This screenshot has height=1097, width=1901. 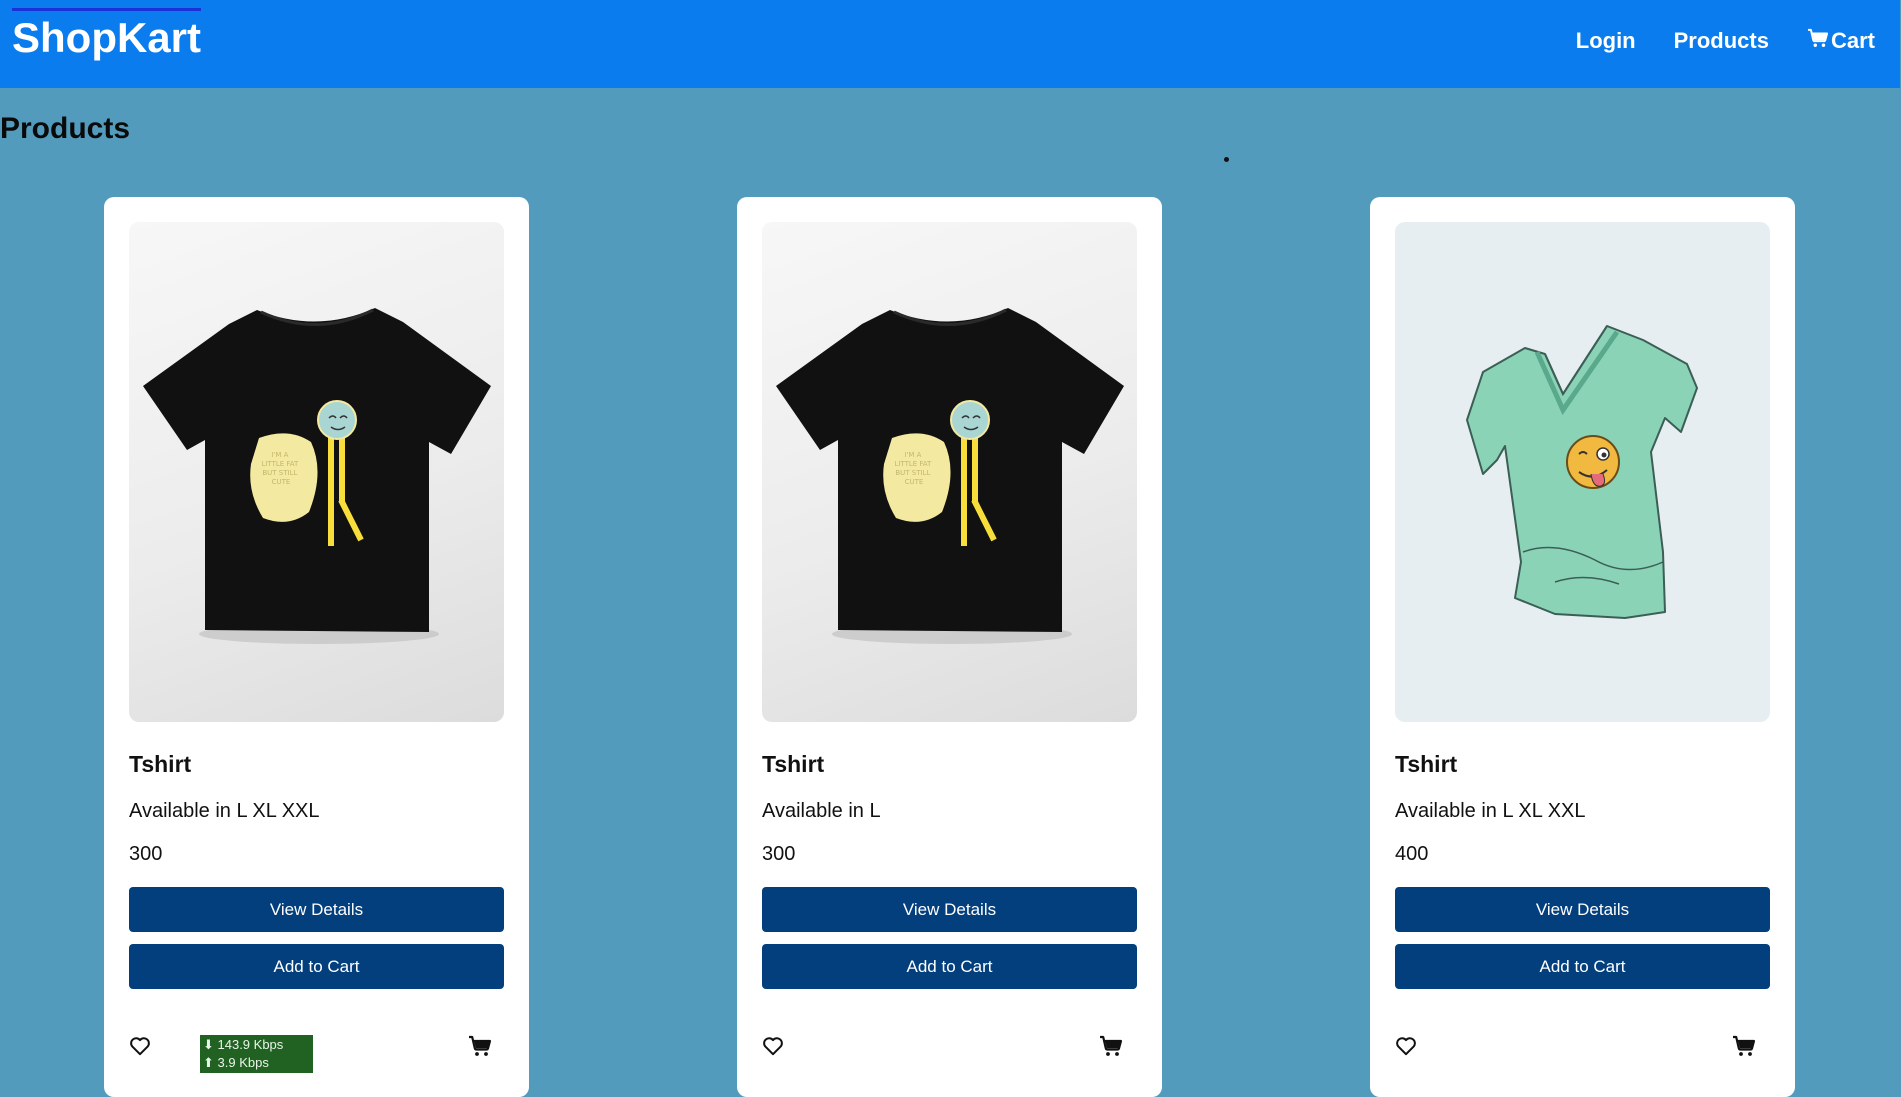 I want to click on product-description: Available in L, so click(x=821, y=811).